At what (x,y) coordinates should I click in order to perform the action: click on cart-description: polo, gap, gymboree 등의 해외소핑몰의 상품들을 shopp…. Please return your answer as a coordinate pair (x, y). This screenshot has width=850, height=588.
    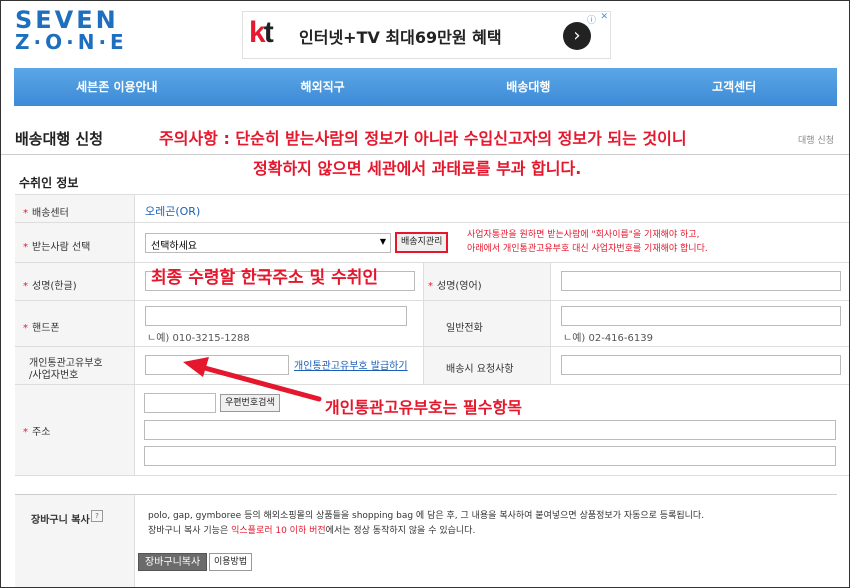
    Looking at the image, I should click on (426, 523).